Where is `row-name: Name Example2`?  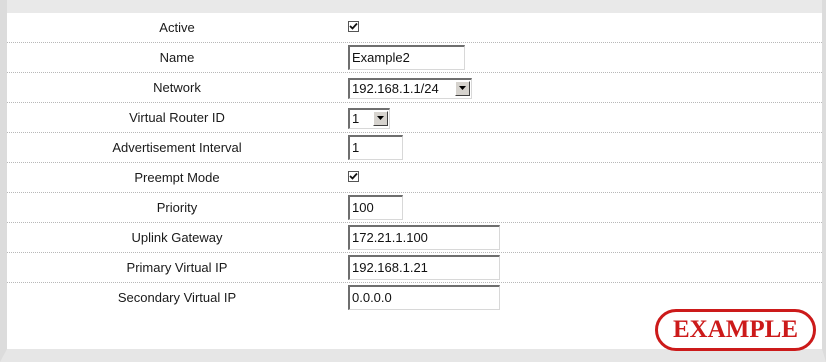
row-name: Name Example2 is located at coordinates (414, 58).